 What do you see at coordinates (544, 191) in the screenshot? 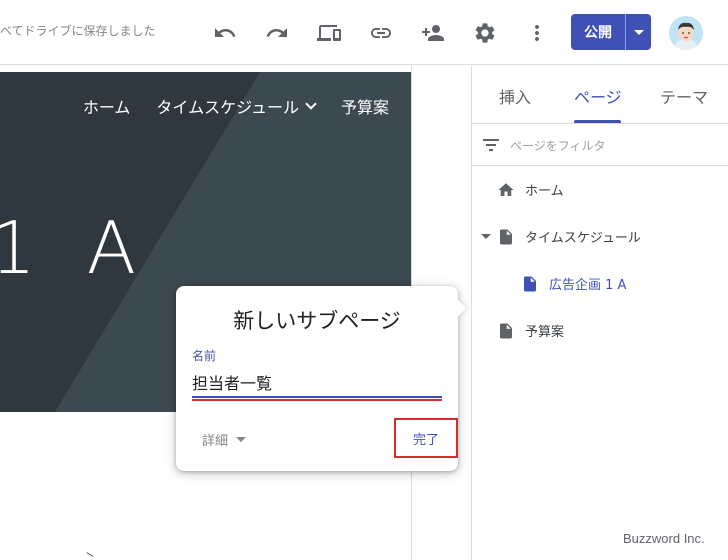
I see `page-item-label: ホーム` at bounding box center [544, 191].